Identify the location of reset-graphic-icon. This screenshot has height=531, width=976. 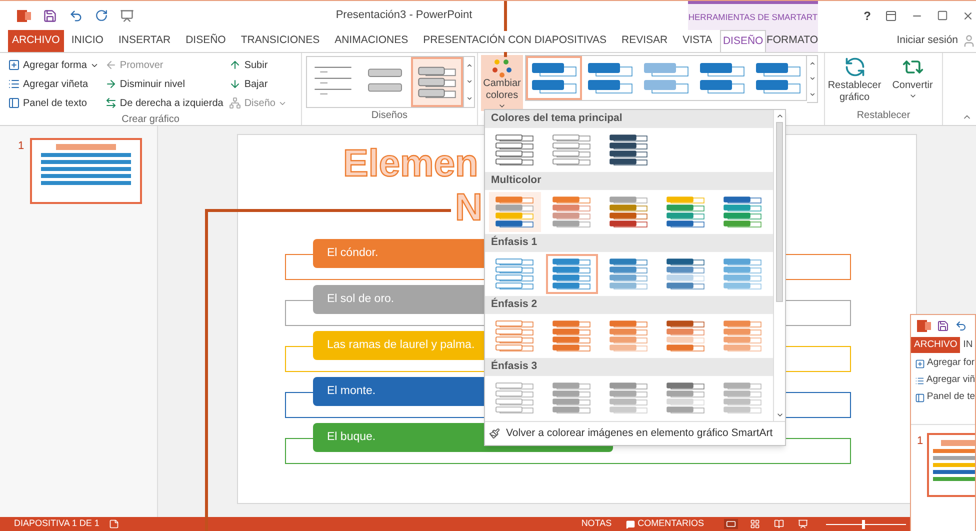
(855, 67).